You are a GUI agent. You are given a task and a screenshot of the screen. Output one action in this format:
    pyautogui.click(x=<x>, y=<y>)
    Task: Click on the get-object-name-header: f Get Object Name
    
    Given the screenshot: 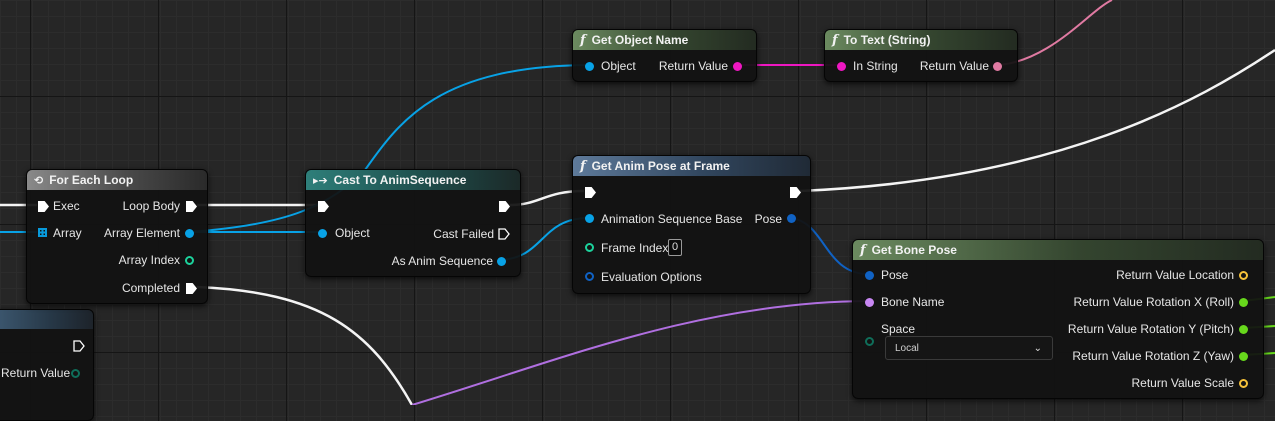 What is the action you would take?
    pyautogui.click(x=664, y=40)
    